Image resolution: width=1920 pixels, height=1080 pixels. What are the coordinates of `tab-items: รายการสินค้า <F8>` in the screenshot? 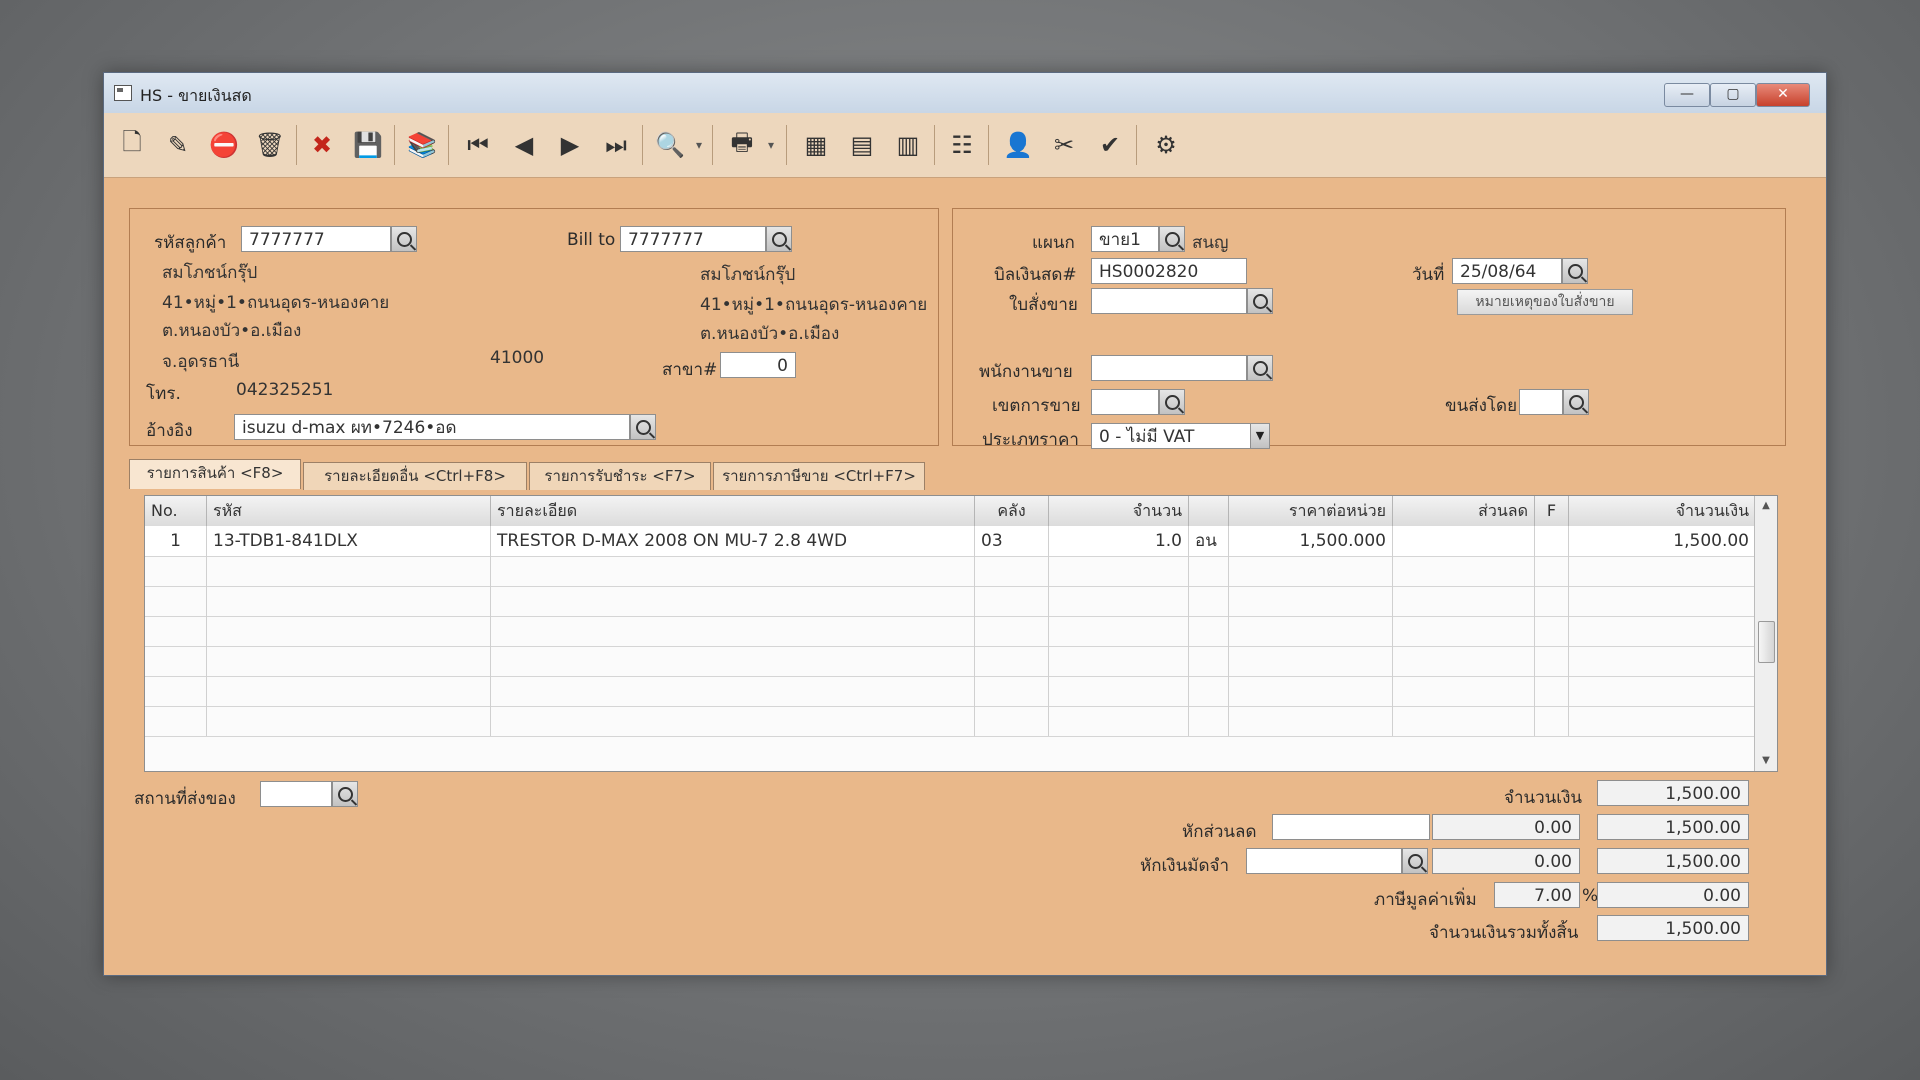 It's located at (215, 474).